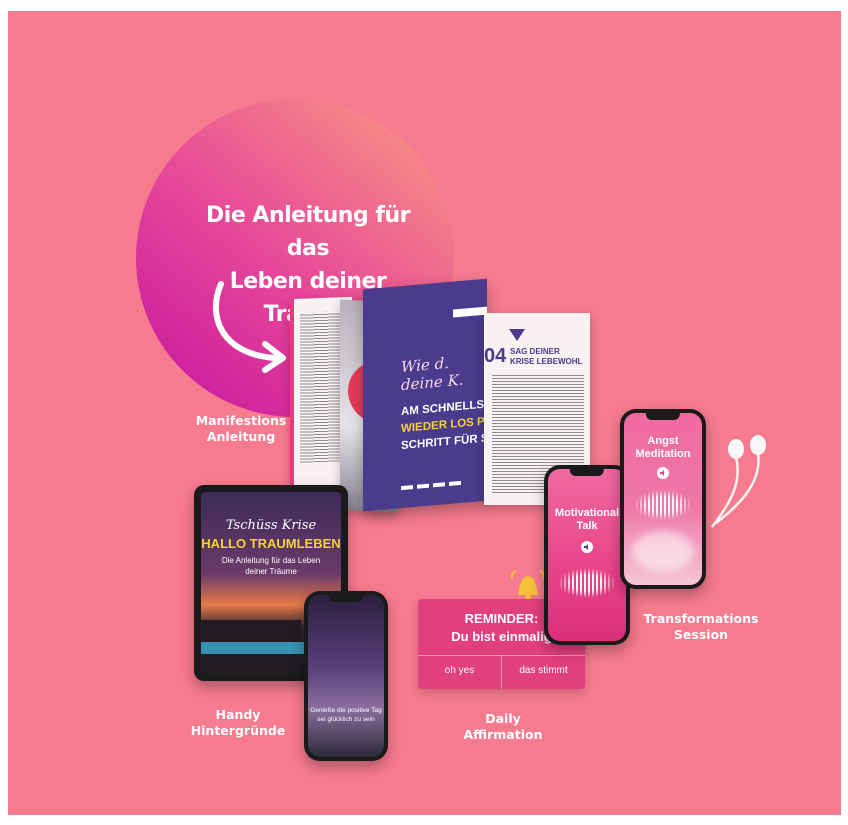 The width and height of the screenshot is (848, 825). I want to click on wallpaper-quote-1: Genieße die positive Tag, so click(346, 710).